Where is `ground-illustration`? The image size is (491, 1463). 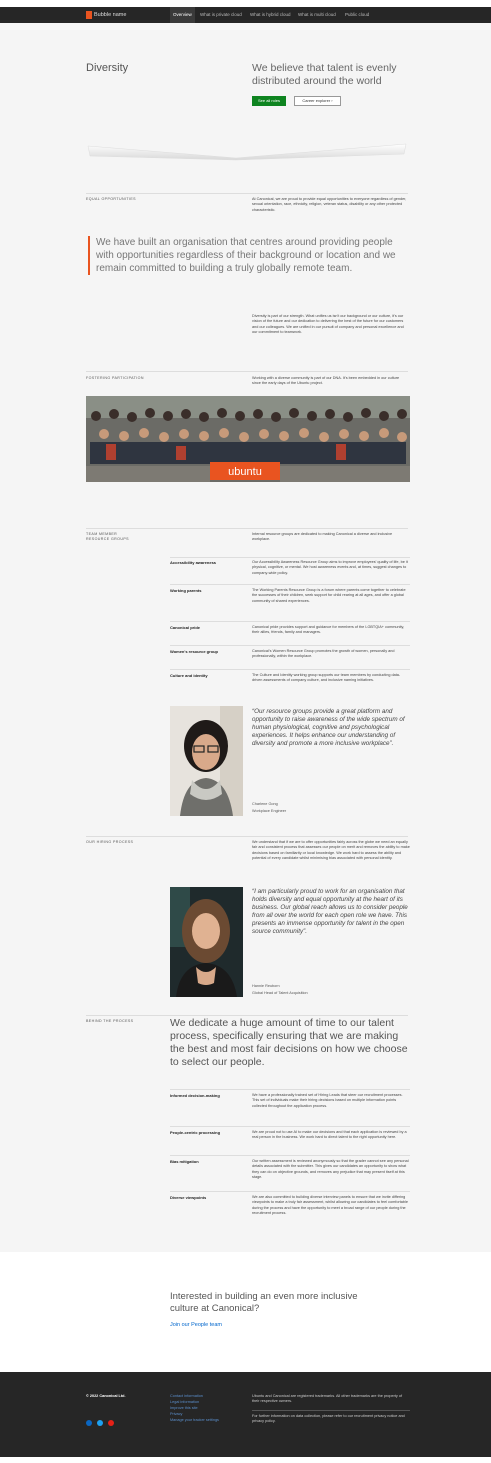
ground-illustration is located at coordinates (247, 152).